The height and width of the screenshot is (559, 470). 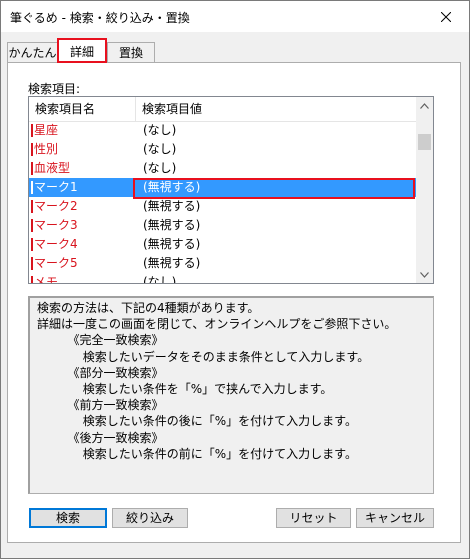 What do you see at coordinates (100, 340) in the screenshot?
I see `help-line: 《完全一致検索》` at bounding box center [100, 340].